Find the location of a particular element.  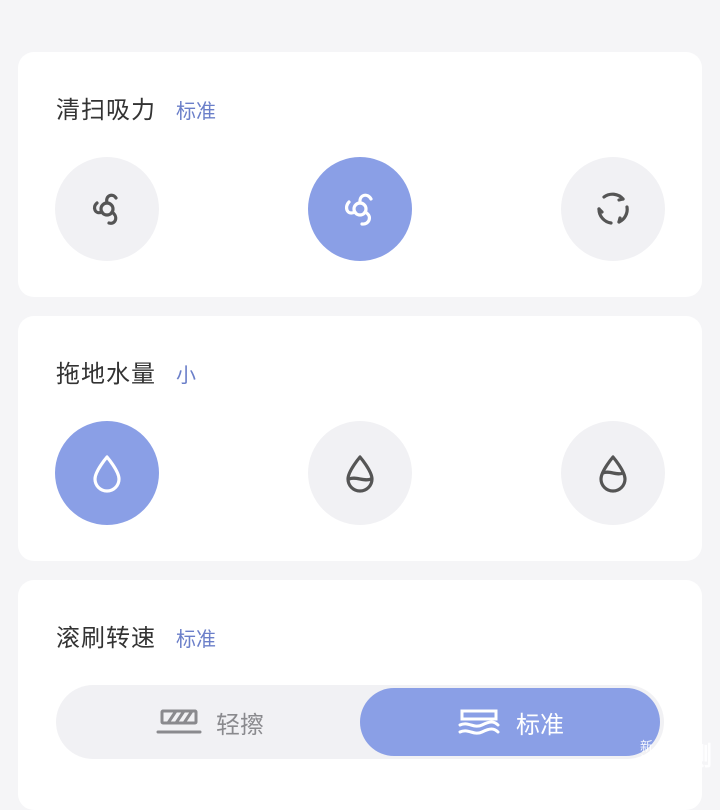

suction-value: 标准 is located at coordinates (196, 111).